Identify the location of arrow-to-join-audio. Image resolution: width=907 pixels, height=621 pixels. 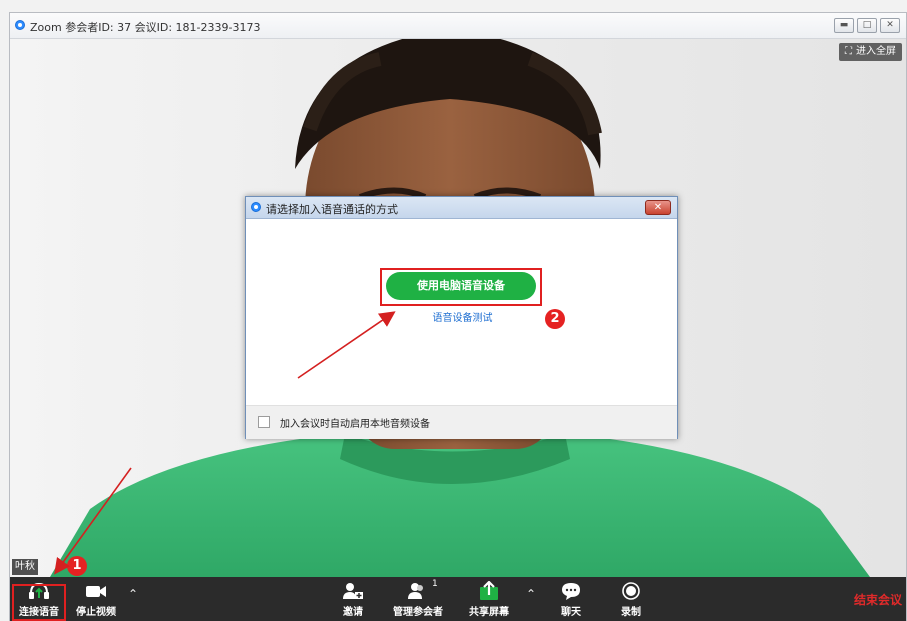
(93, 521).